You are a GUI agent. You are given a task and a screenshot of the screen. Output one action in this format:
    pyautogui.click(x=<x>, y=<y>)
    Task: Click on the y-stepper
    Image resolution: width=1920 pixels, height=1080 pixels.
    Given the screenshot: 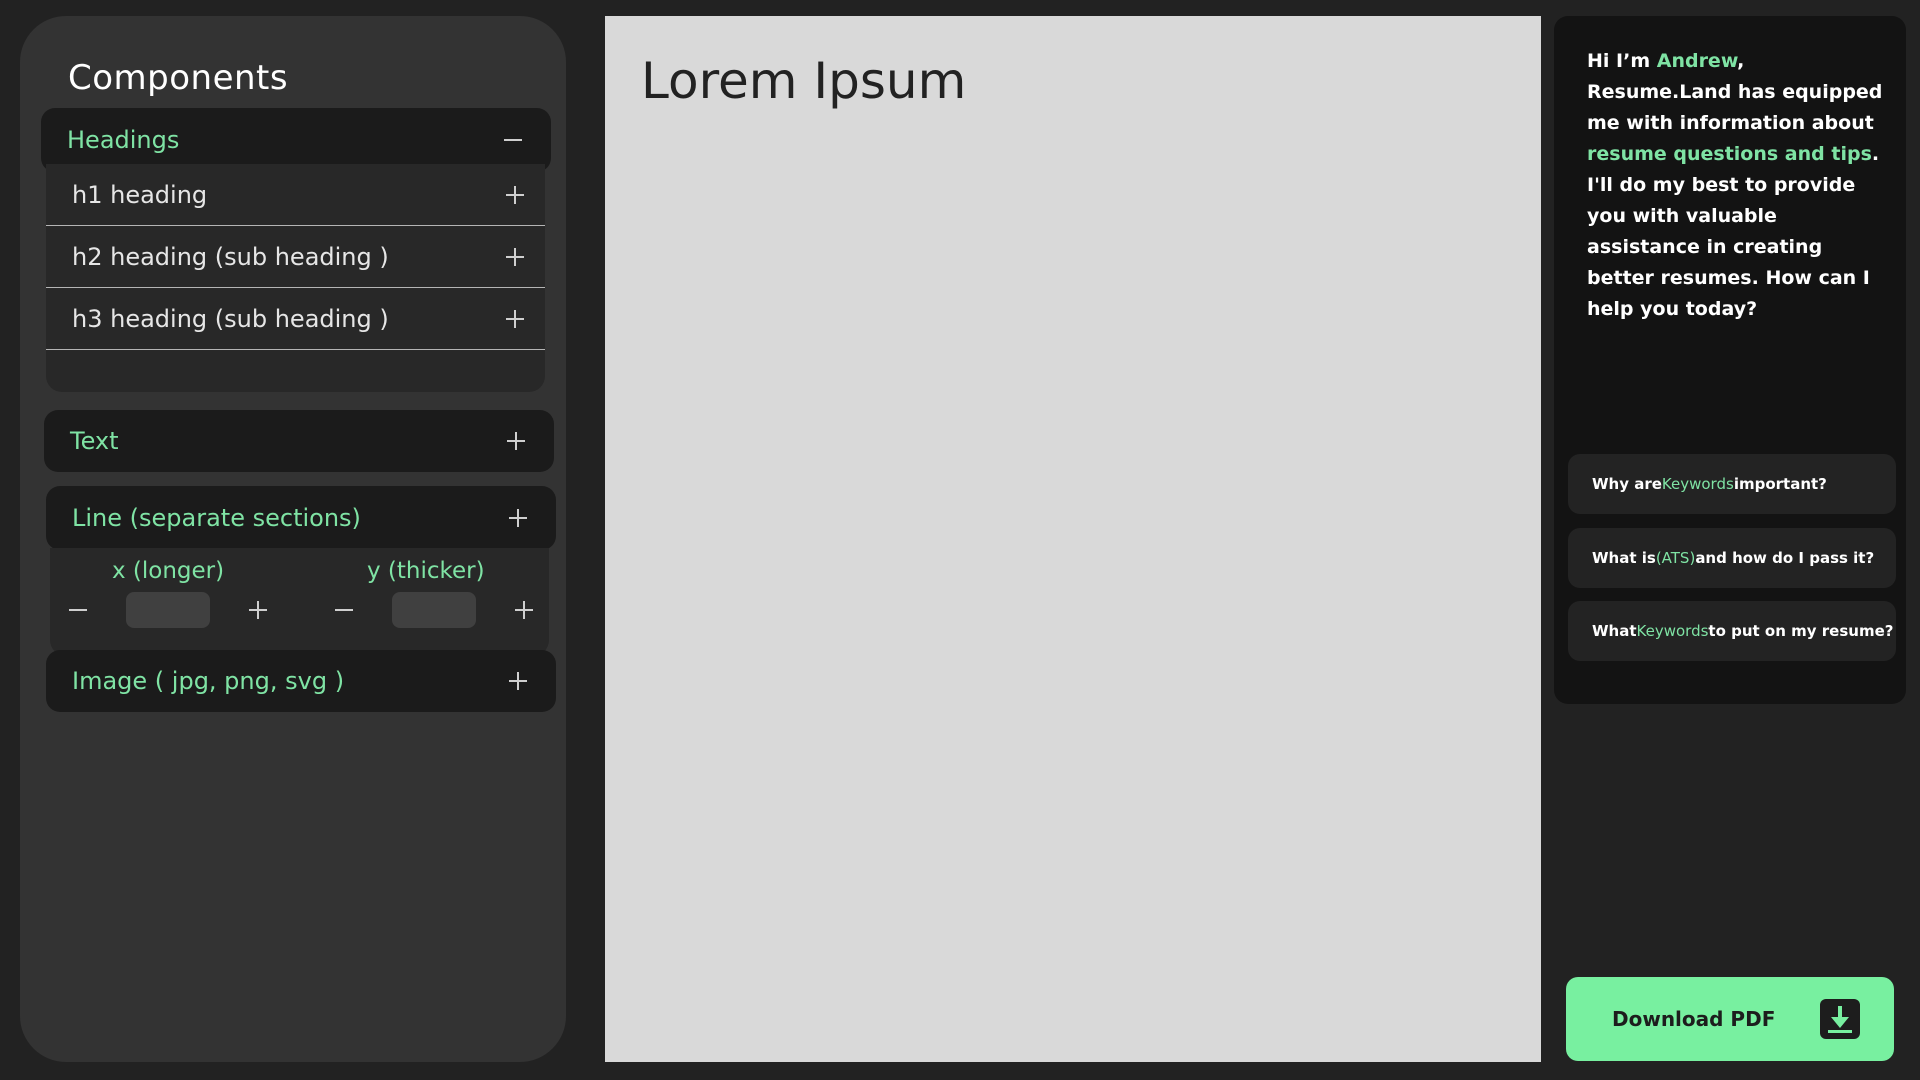 What is the action you would take?
    pyautogui.click(x=434, y=610)
    